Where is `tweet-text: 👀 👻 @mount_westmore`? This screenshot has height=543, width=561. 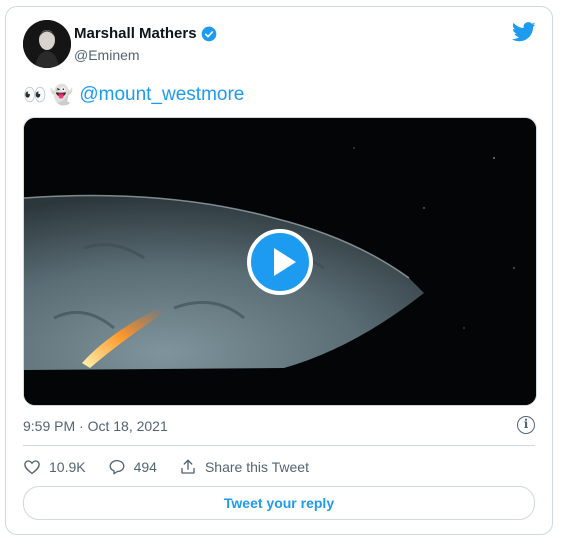
tweet-text: 👀 👻 @mount_westmore is located at coordinates (133, 95).